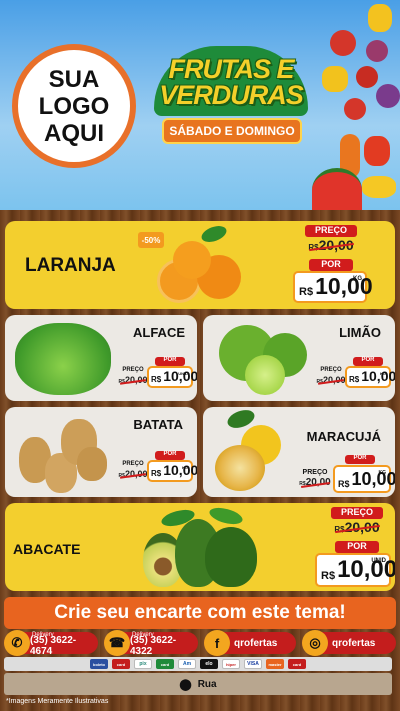 The width and height of the screenshot is (400, 711). I want to click on cta-banner: Crie seu encarte com este tema!, so click(200, 613).